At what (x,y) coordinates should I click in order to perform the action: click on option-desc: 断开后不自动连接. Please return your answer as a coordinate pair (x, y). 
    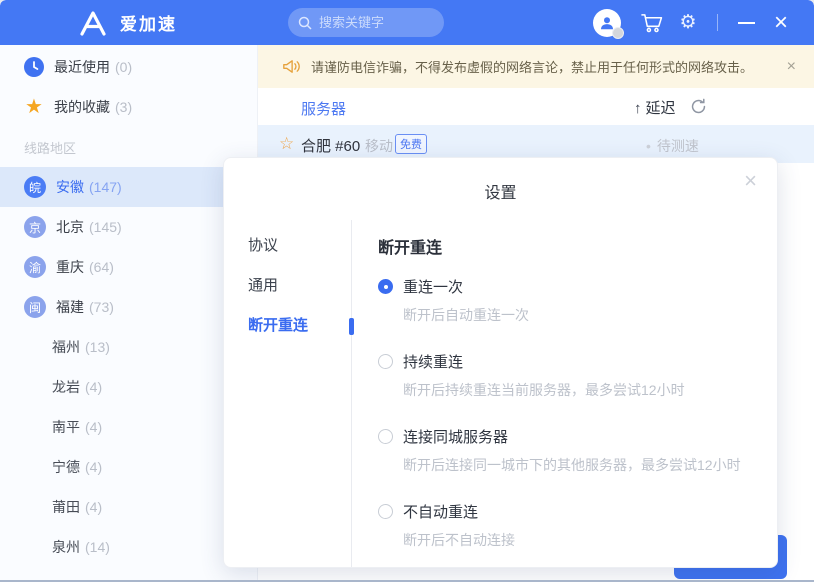
    Looking at the image, I should click on (459, 540).